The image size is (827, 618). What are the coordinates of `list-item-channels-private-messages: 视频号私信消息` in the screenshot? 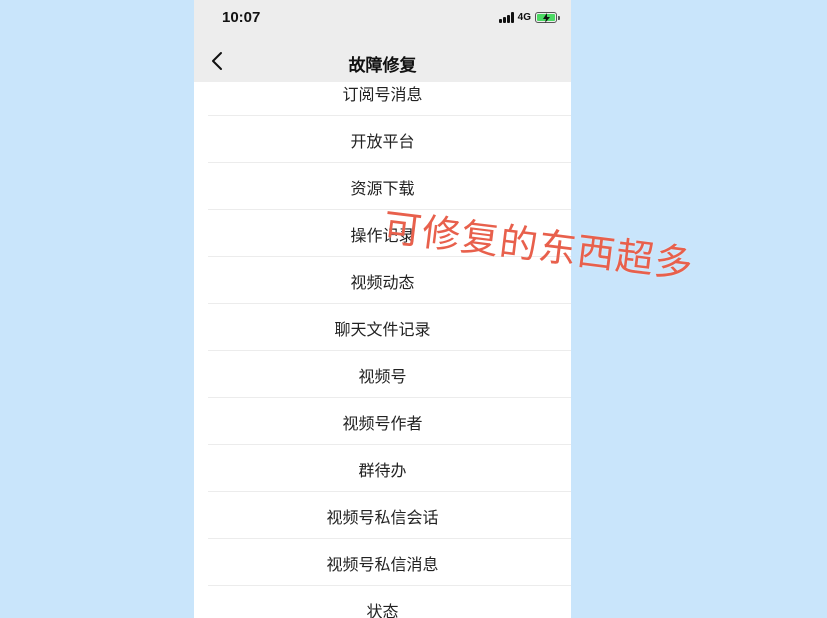 It's located at (382, 562).